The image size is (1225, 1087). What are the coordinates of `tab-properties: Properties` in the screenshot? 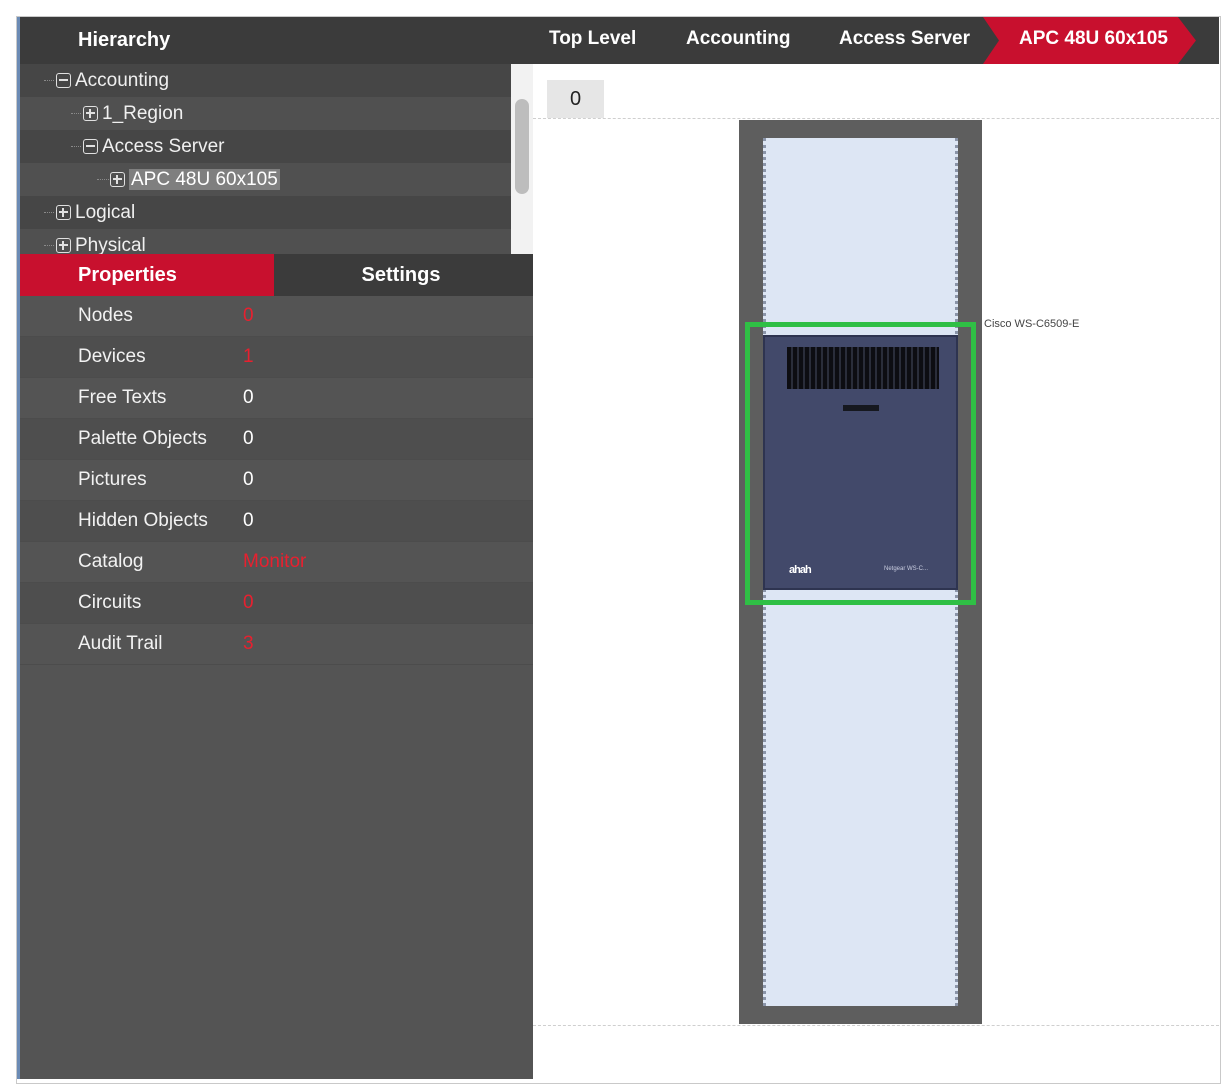 It's located at (147, 275).